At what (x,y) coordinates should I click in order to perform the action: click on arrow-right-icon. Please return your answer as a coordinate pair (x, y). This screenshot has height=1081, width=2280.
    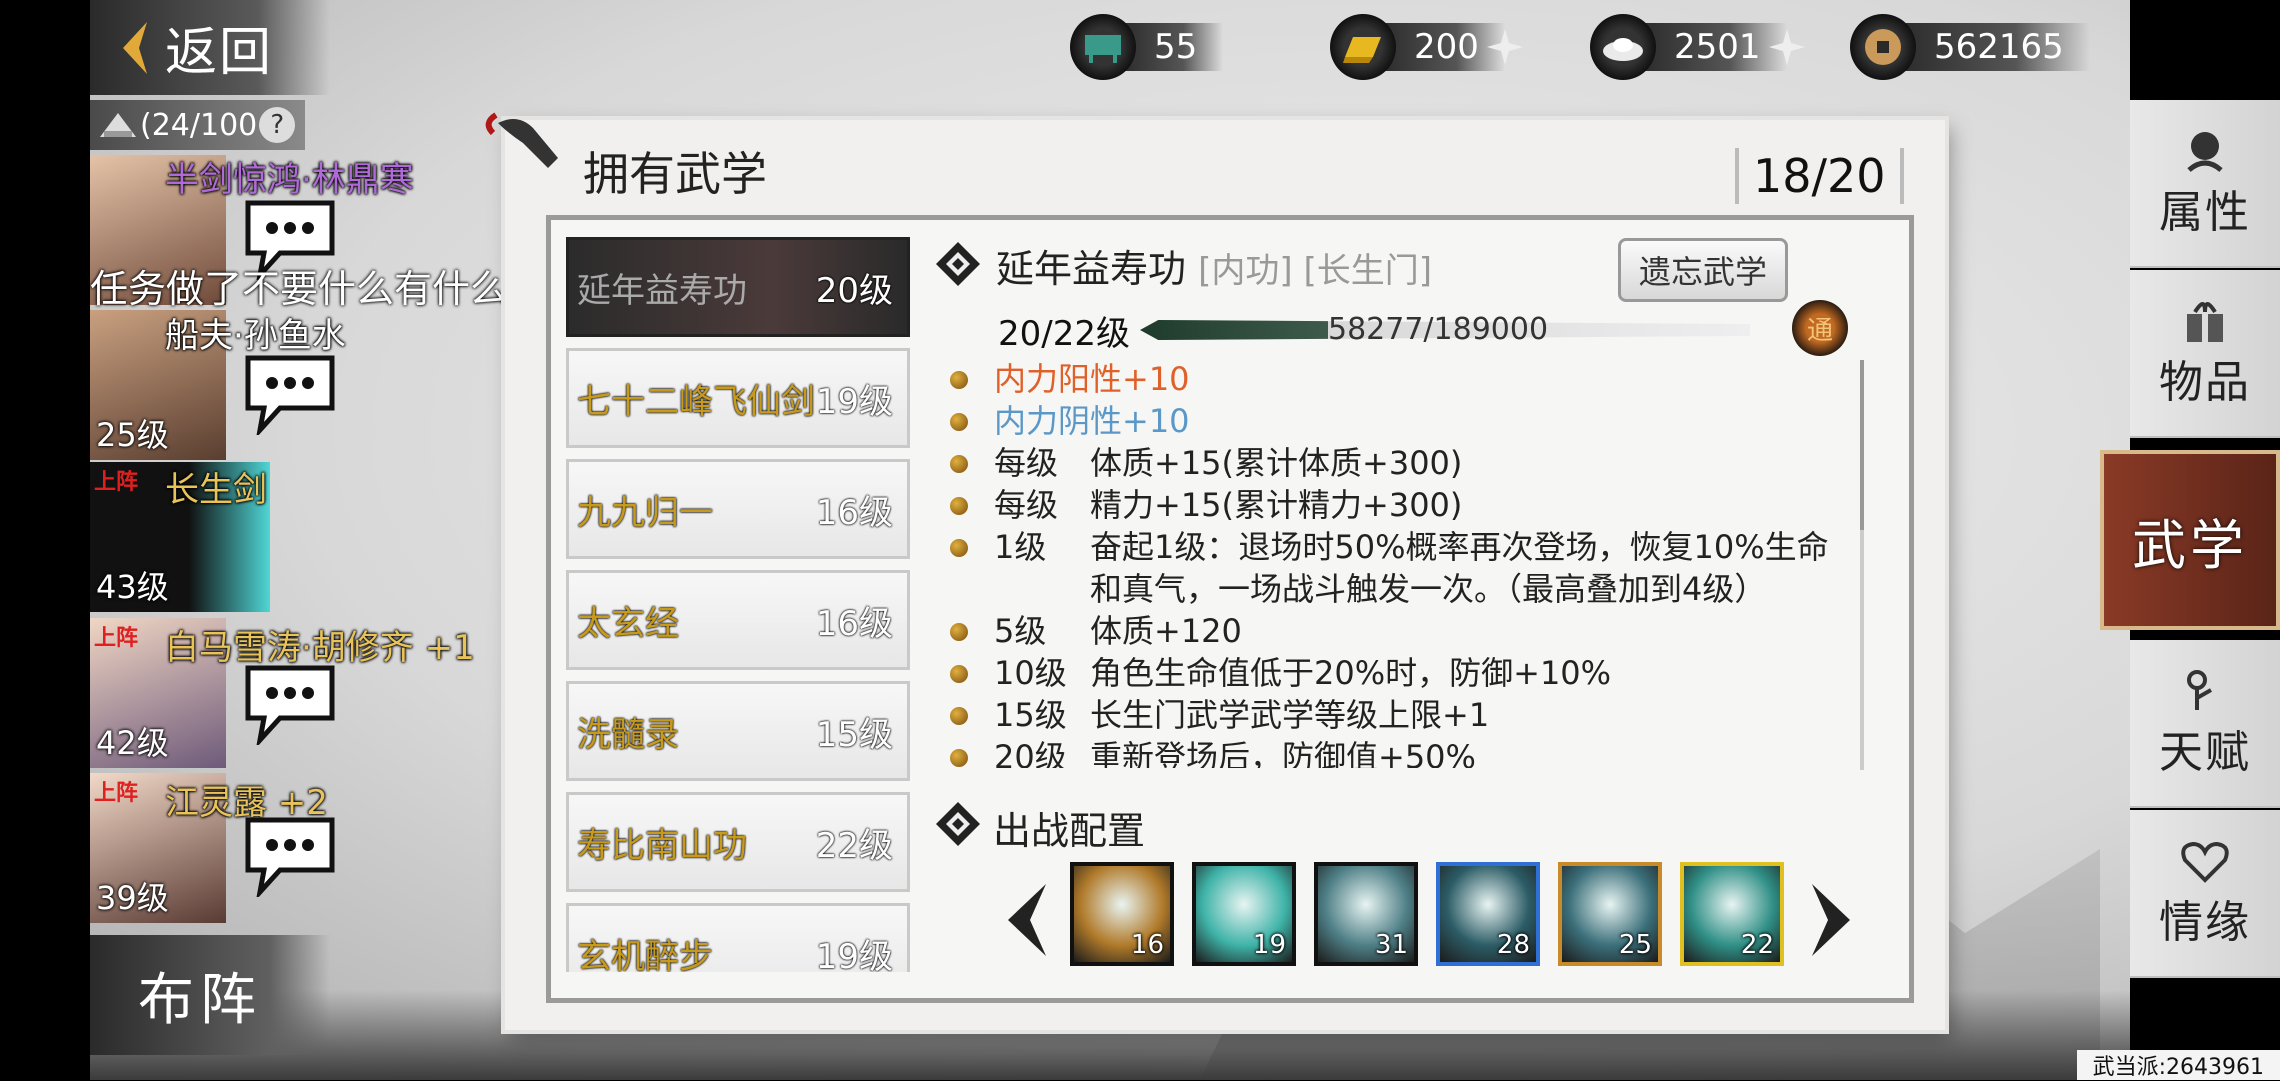
    Looking at the image, I should click on (1831, 920).